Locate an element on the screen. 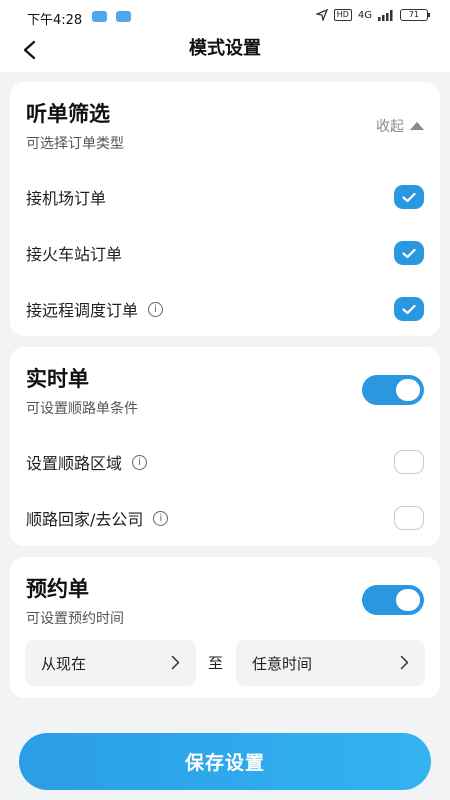 The image size is (450, 800). option-train-station: 接火车站订单 is located at coordinates (225, 253).